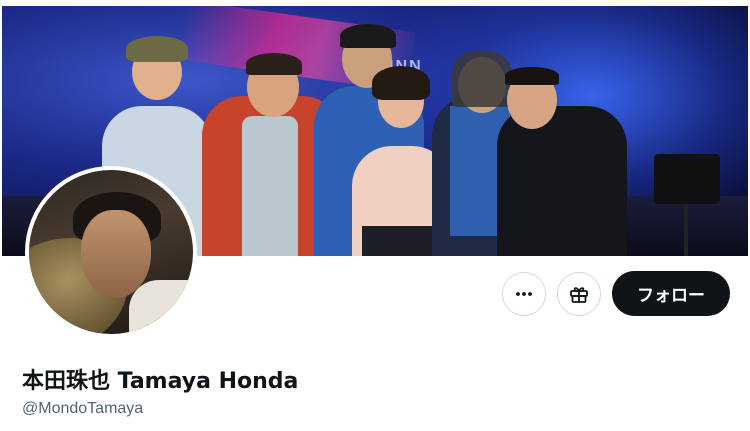 The width and height of the screenshot is (750, 431). What do you see at coordinates (671, 293) in the screenshot?
I see `follow-button: フォロー` at bounding box center [671, 293].